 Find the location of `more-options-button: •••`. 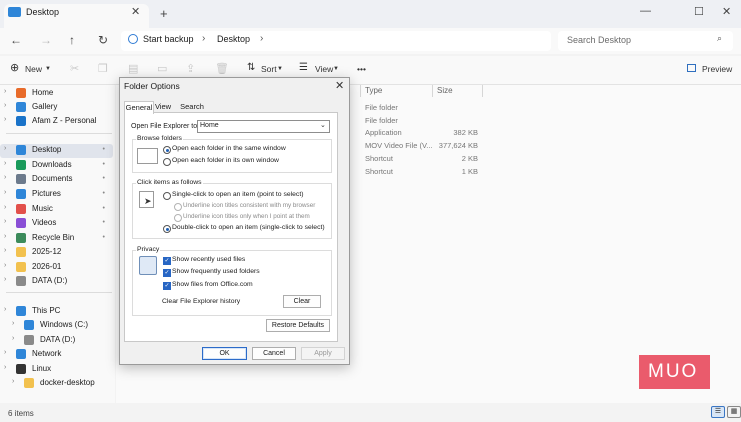

more-options-button: ••• is located at coordinates (361, 69).